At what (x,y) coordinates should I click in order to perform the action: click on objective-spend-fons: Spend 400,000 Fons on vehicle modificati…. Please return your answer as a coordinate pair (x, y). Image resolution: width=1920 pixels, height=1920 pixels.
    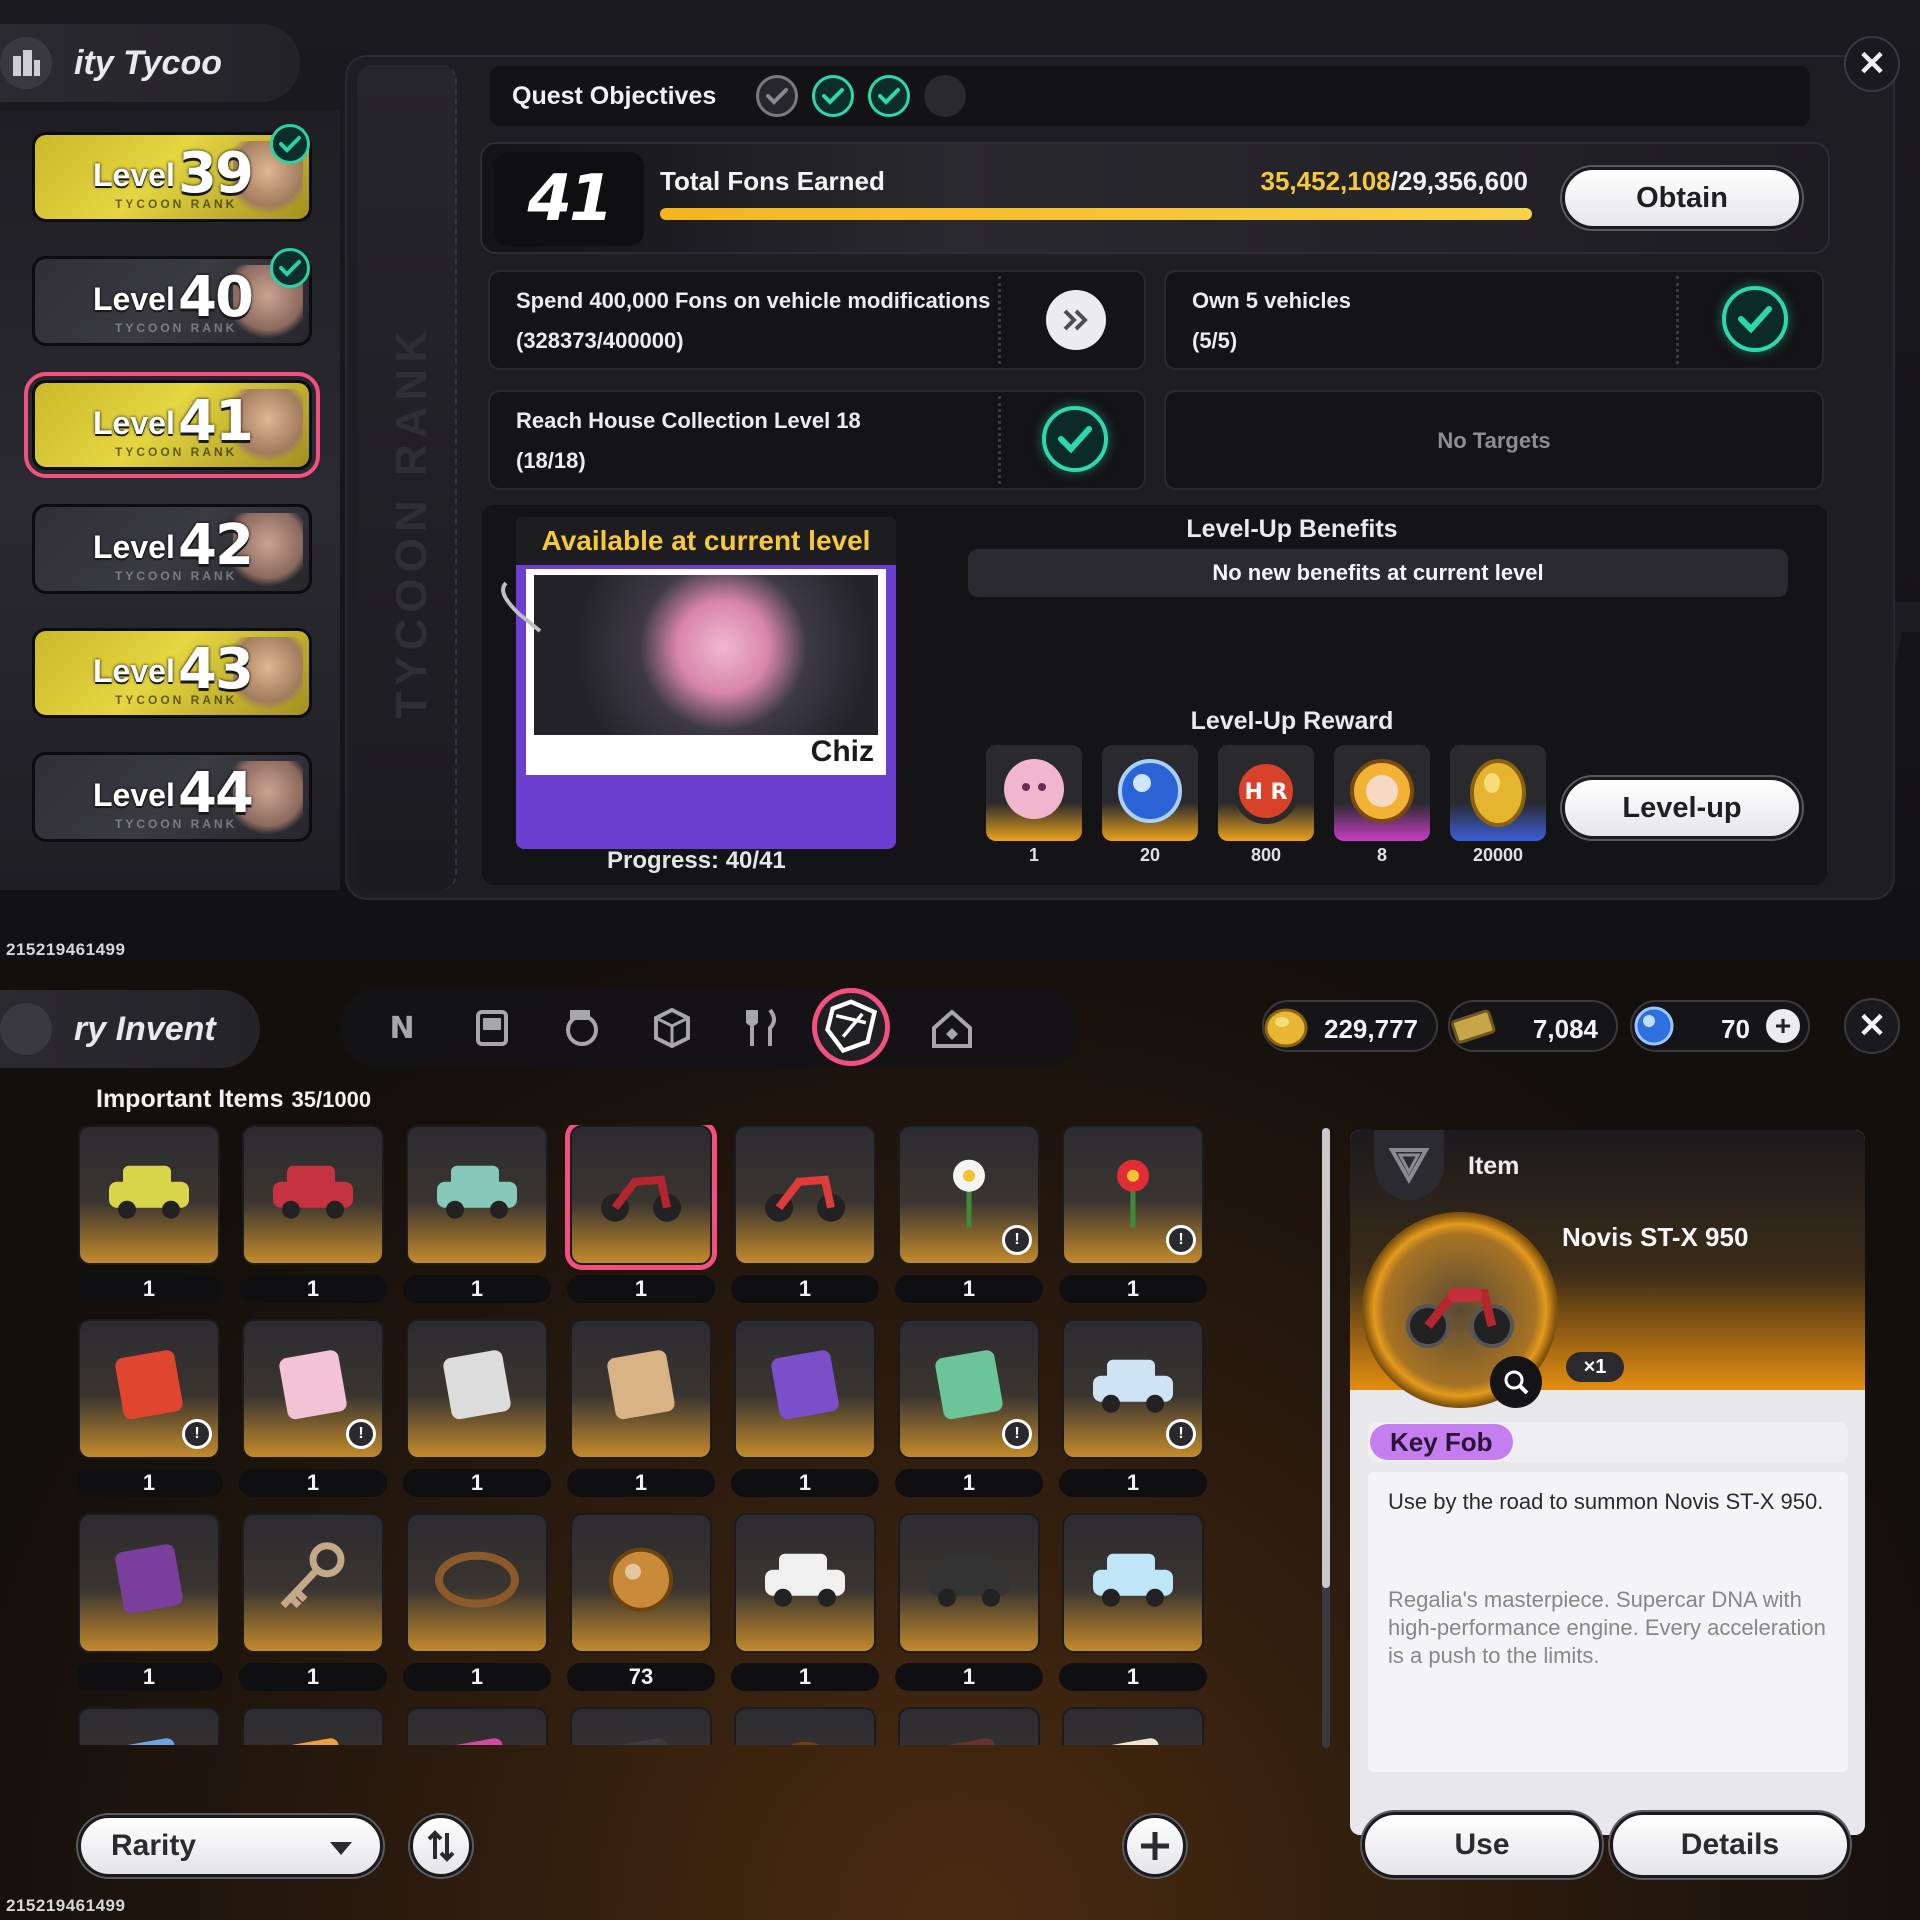
    Looking at the image, I should click on (817, 320).